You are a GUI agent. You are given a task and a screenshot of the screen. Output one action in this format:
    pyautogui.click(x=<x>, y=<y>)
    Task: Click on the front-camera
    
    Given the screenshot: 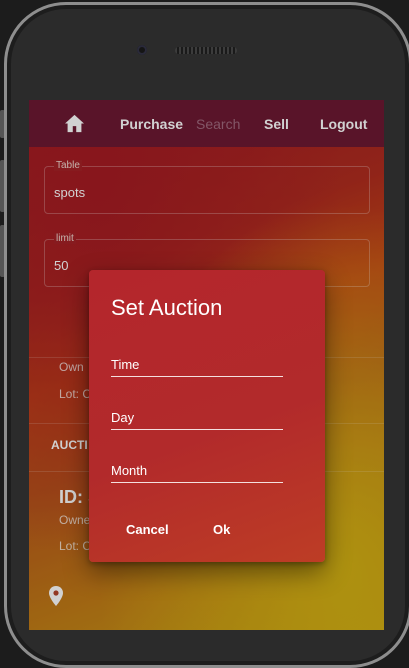 What is the action you would take?
    pyautogui.click(x=142, y=50)
    